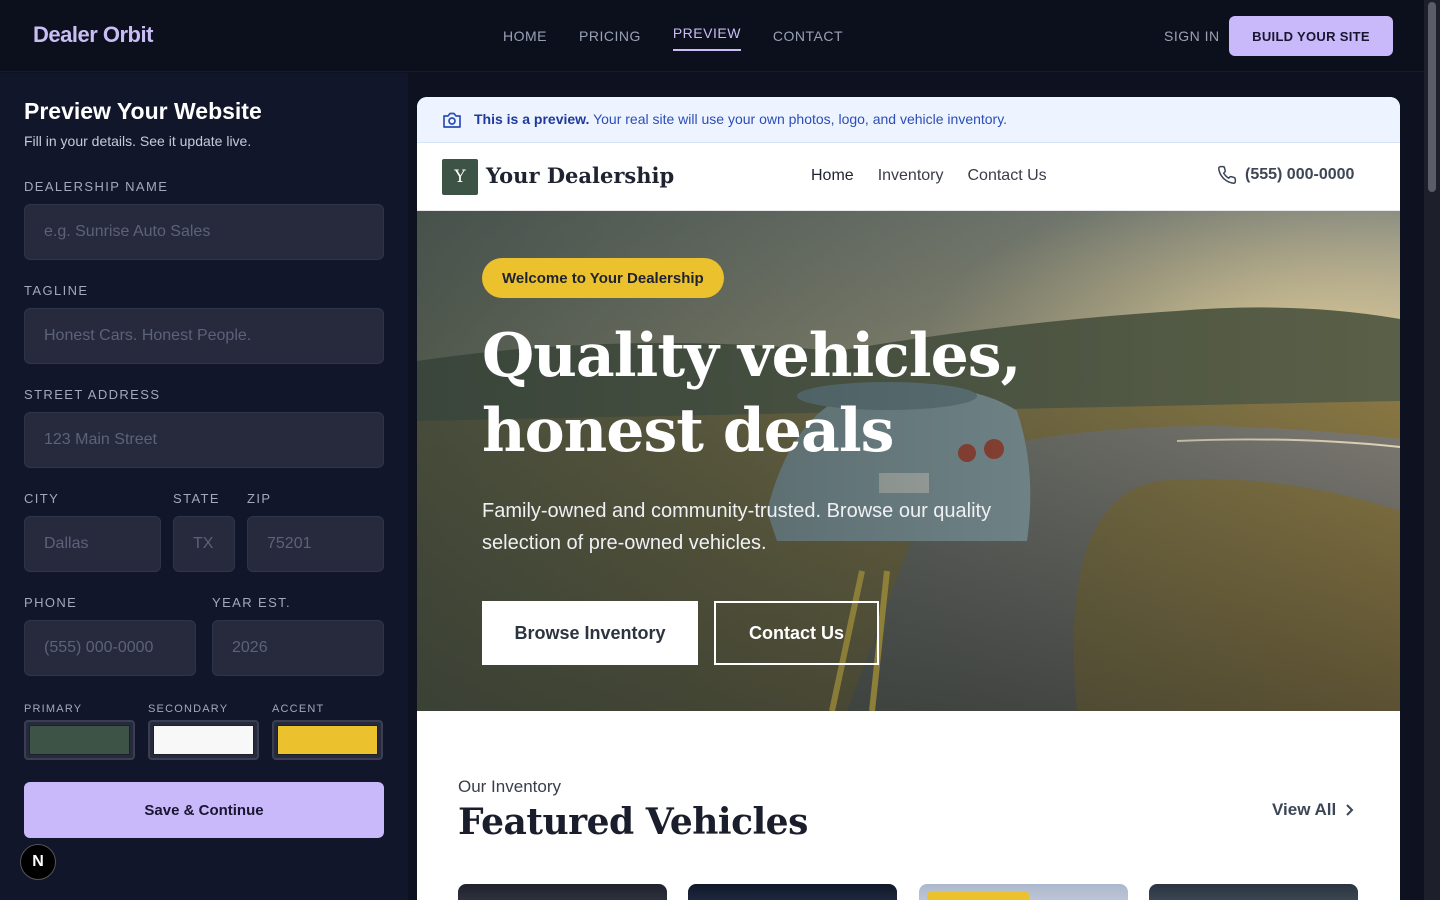  Describe the element at coordinates (978, 896) in the screenshot. I see `vehicle-card-tag` at that location.